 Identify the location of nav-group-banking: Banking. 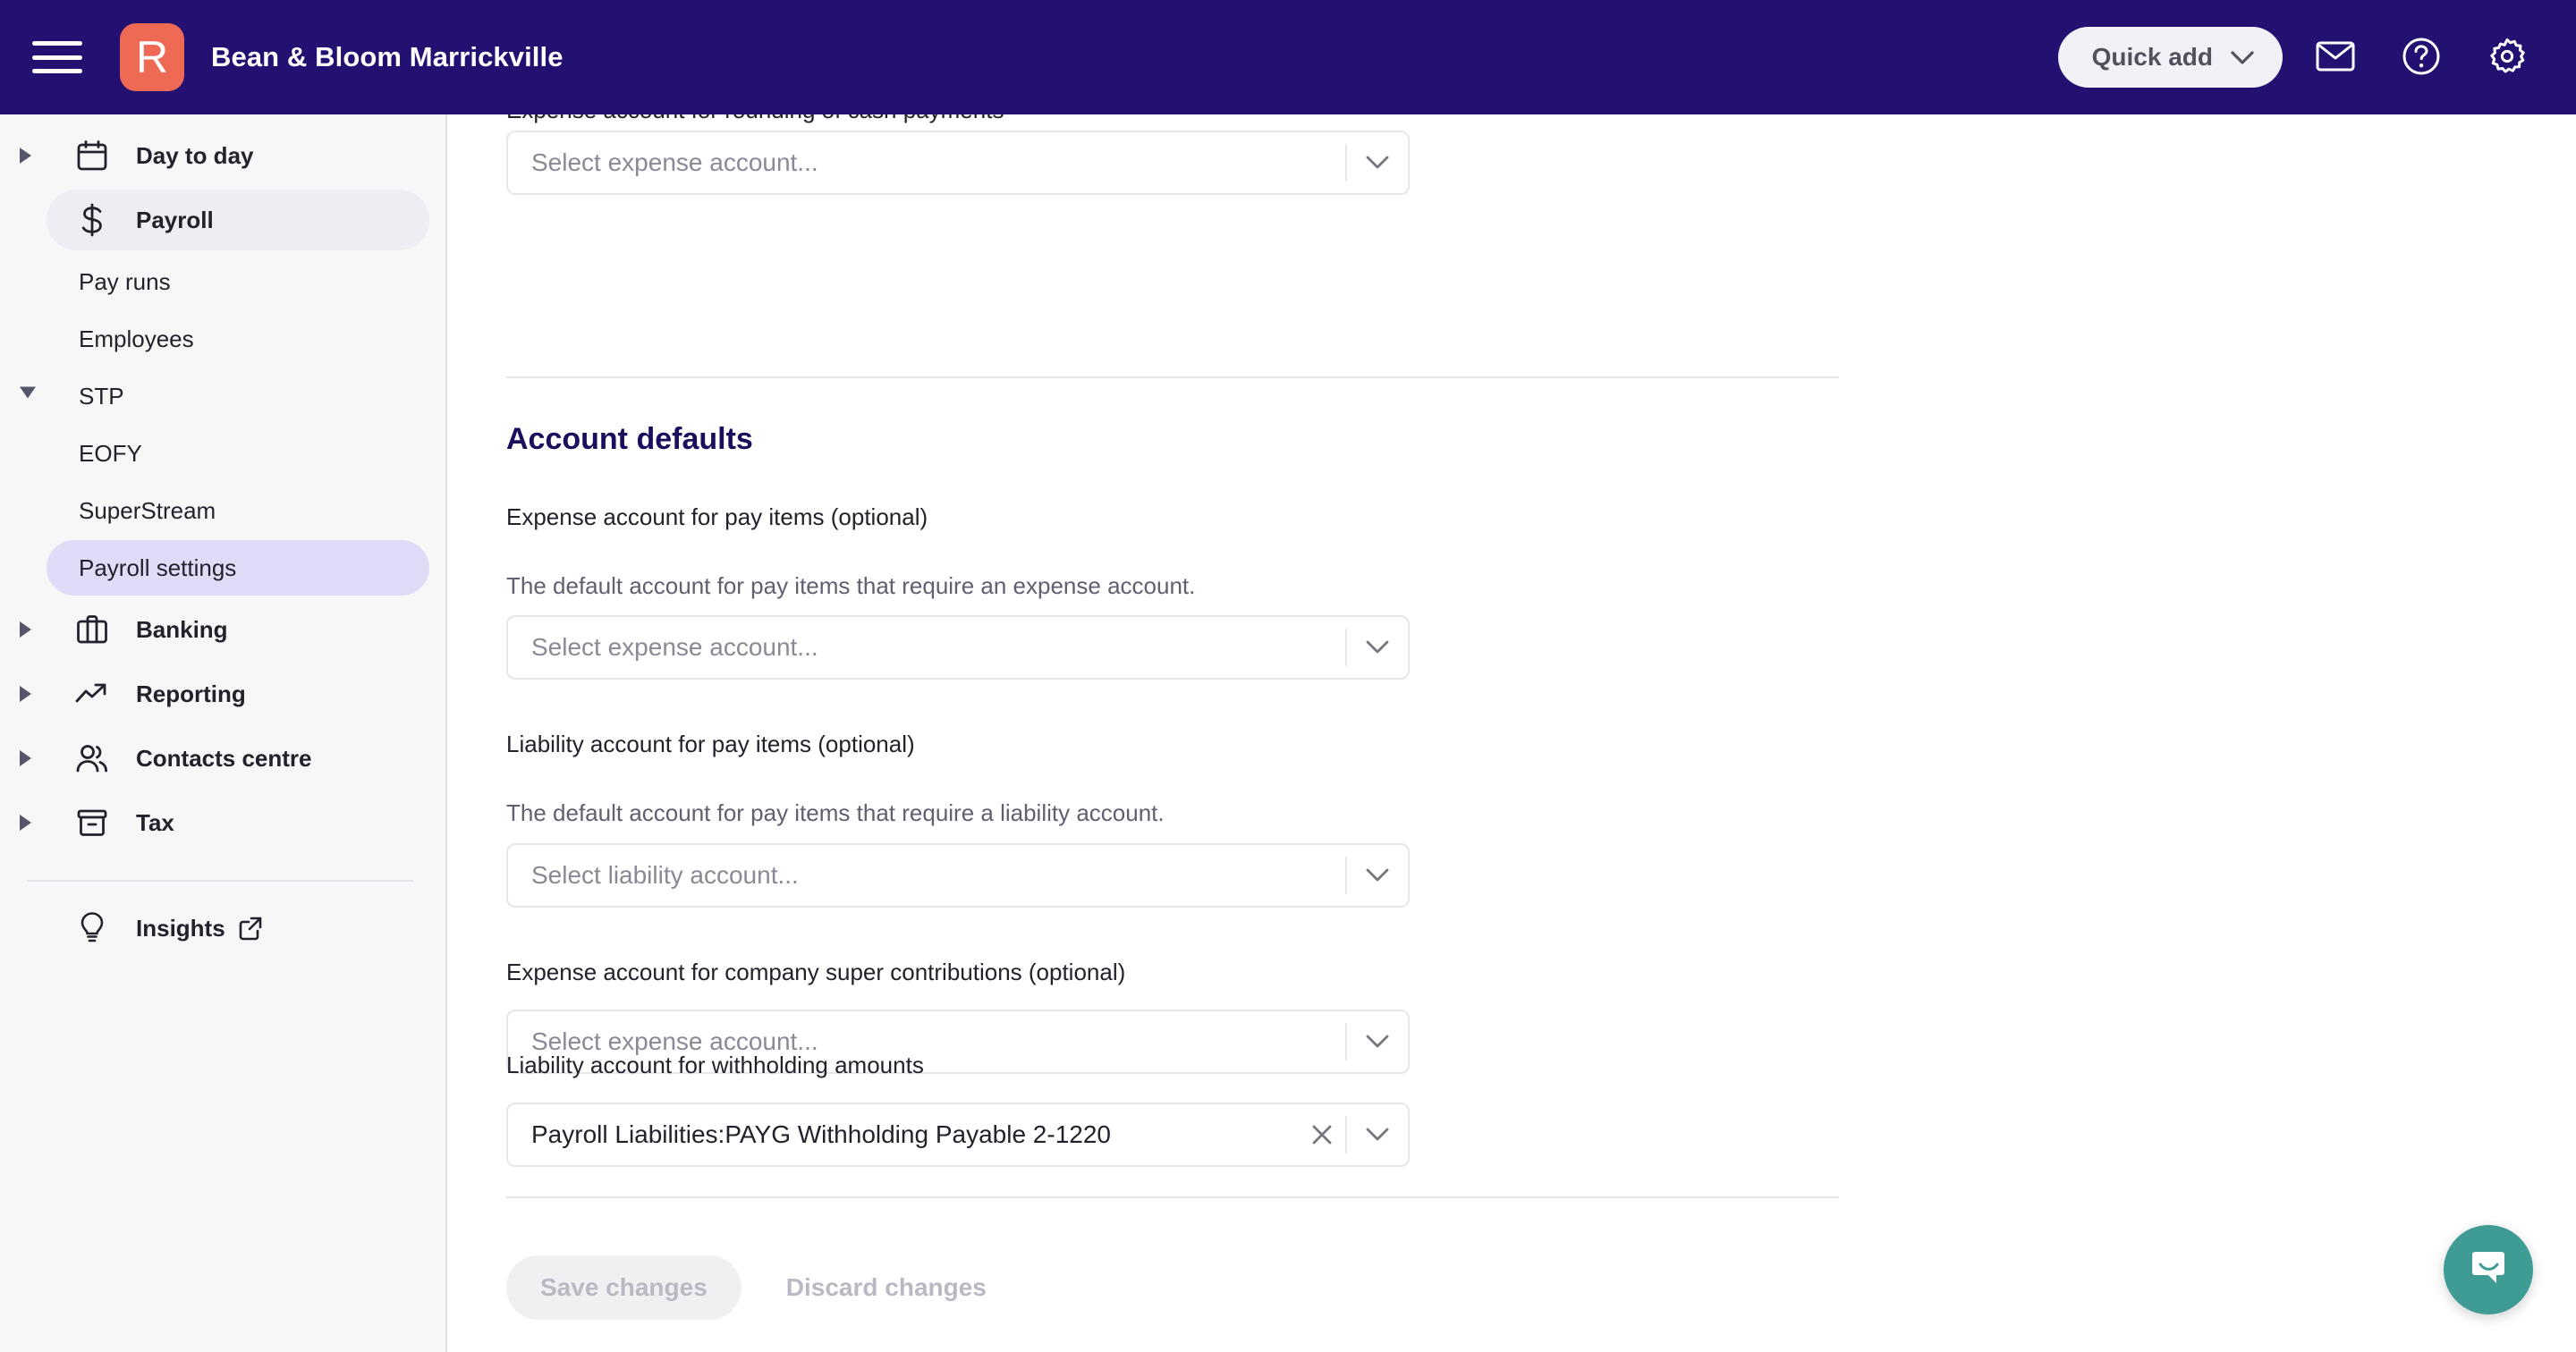
(222, 629).